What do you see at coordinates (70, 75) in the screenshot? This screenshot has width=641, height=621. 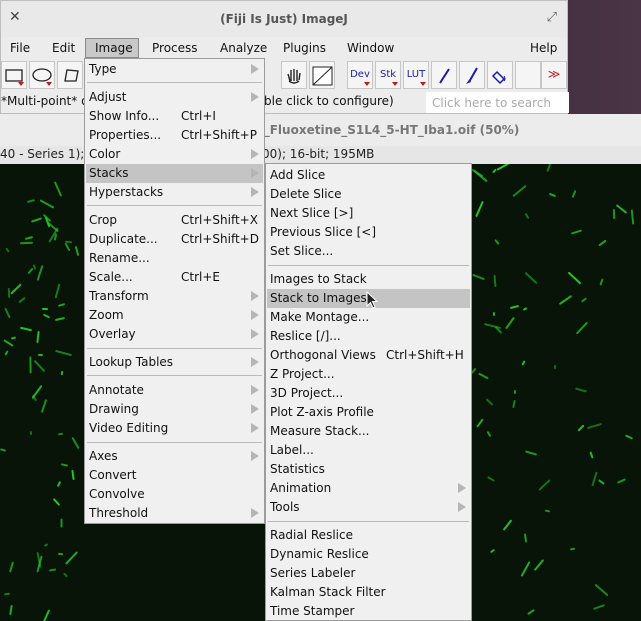 I see `polygon-tool-button` at bounding box center [70, 75].